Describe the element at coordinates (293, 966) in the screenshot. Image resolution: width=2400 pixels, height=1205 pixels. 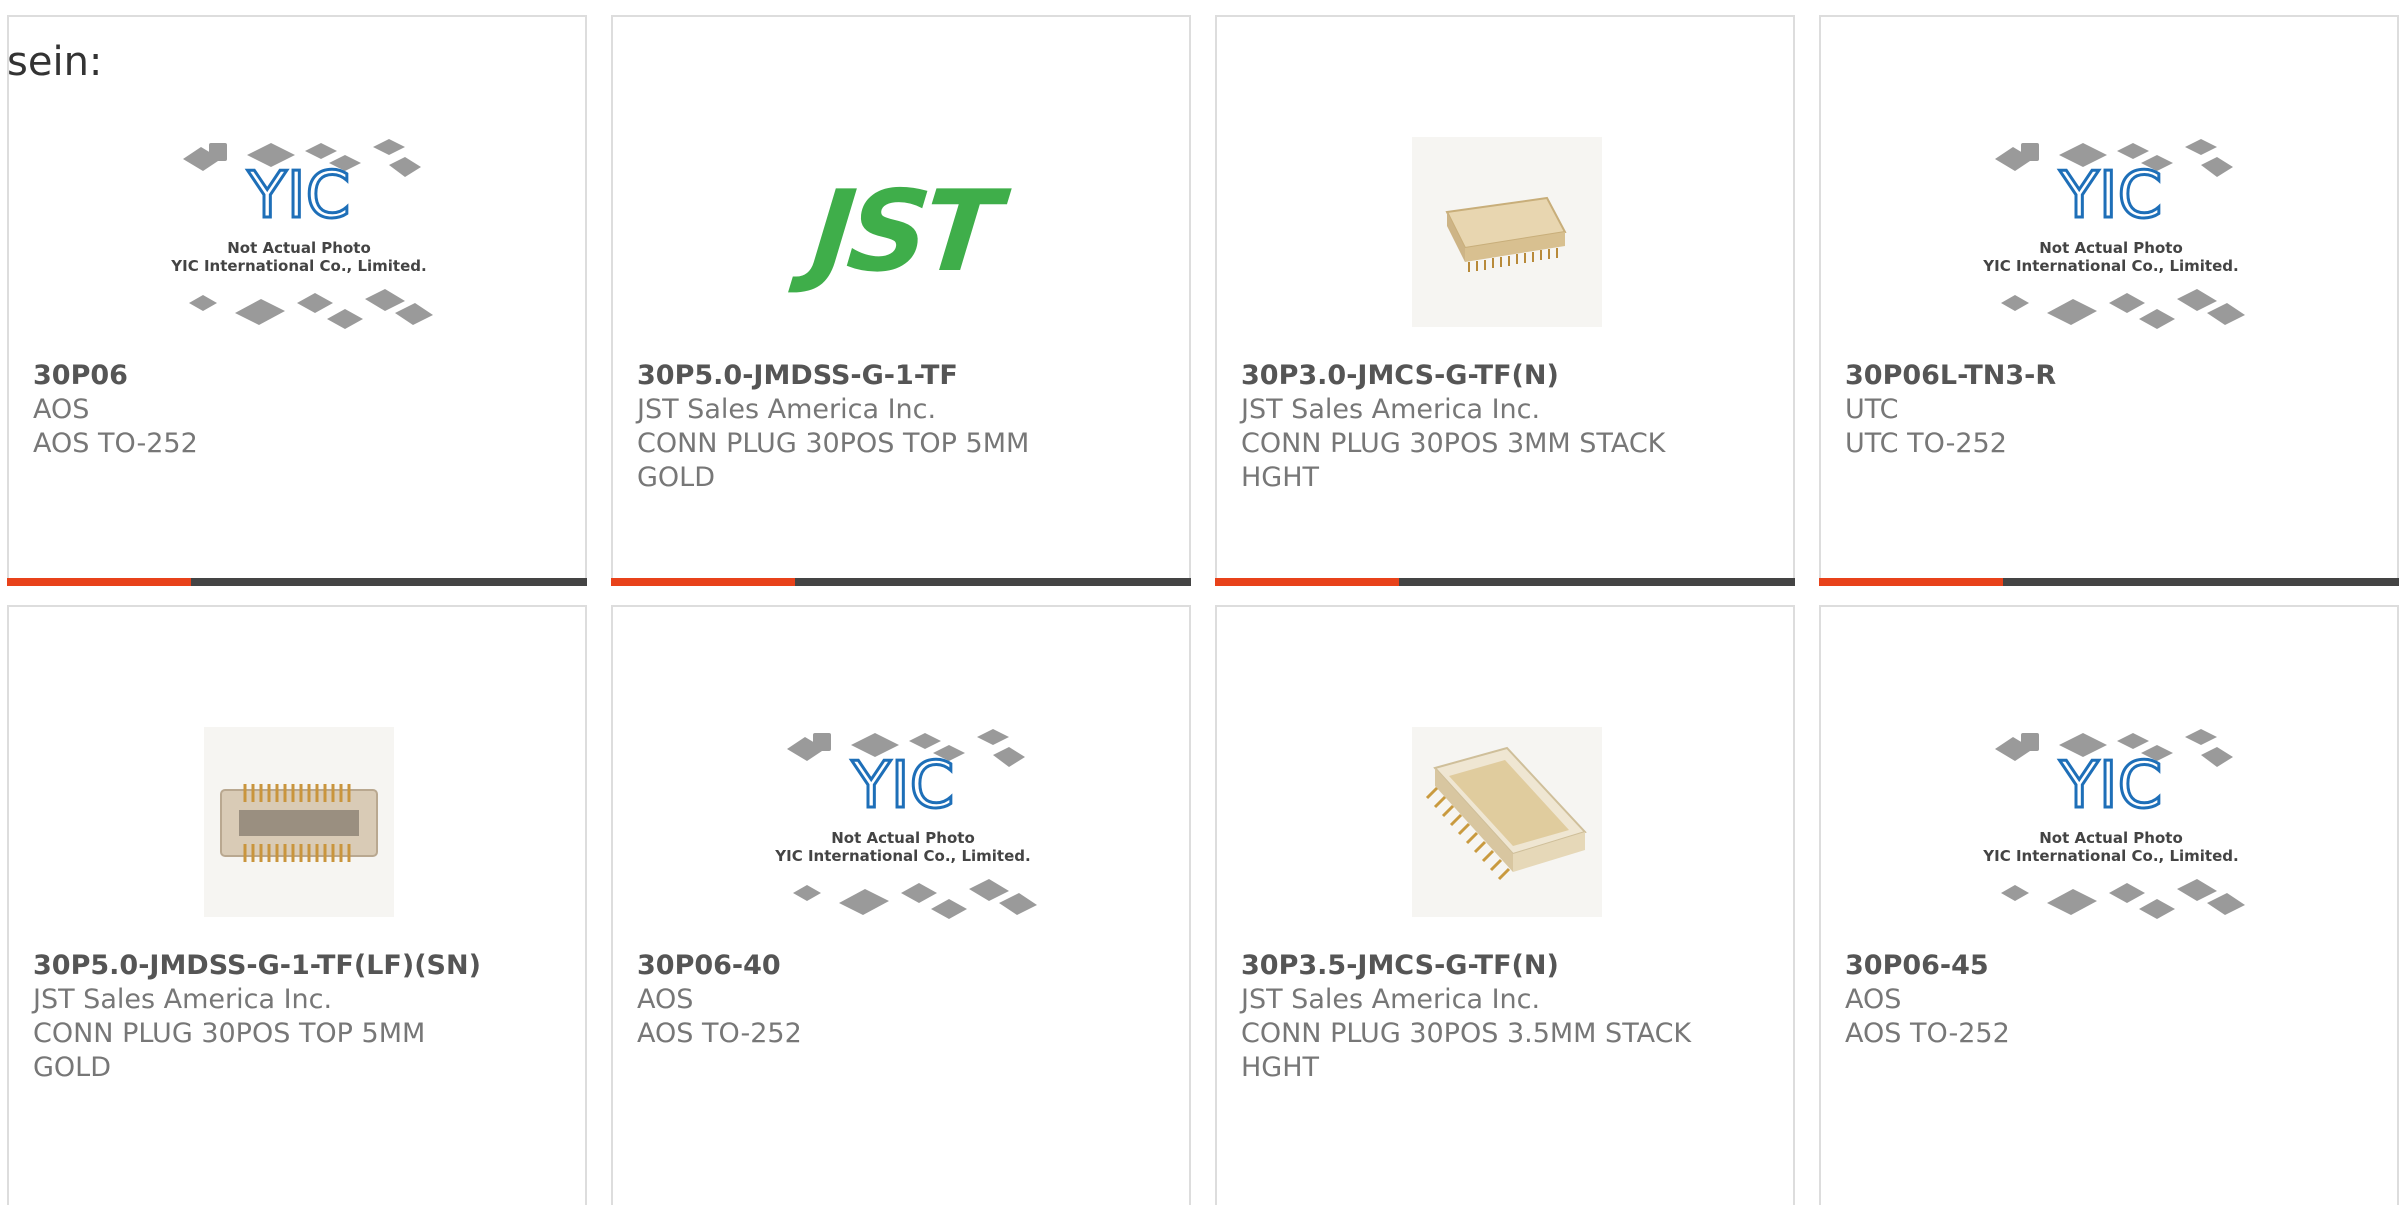
I see `part-number: 30P5.0-JMDSS-G-1-TF(LF)(SN)` at that location.